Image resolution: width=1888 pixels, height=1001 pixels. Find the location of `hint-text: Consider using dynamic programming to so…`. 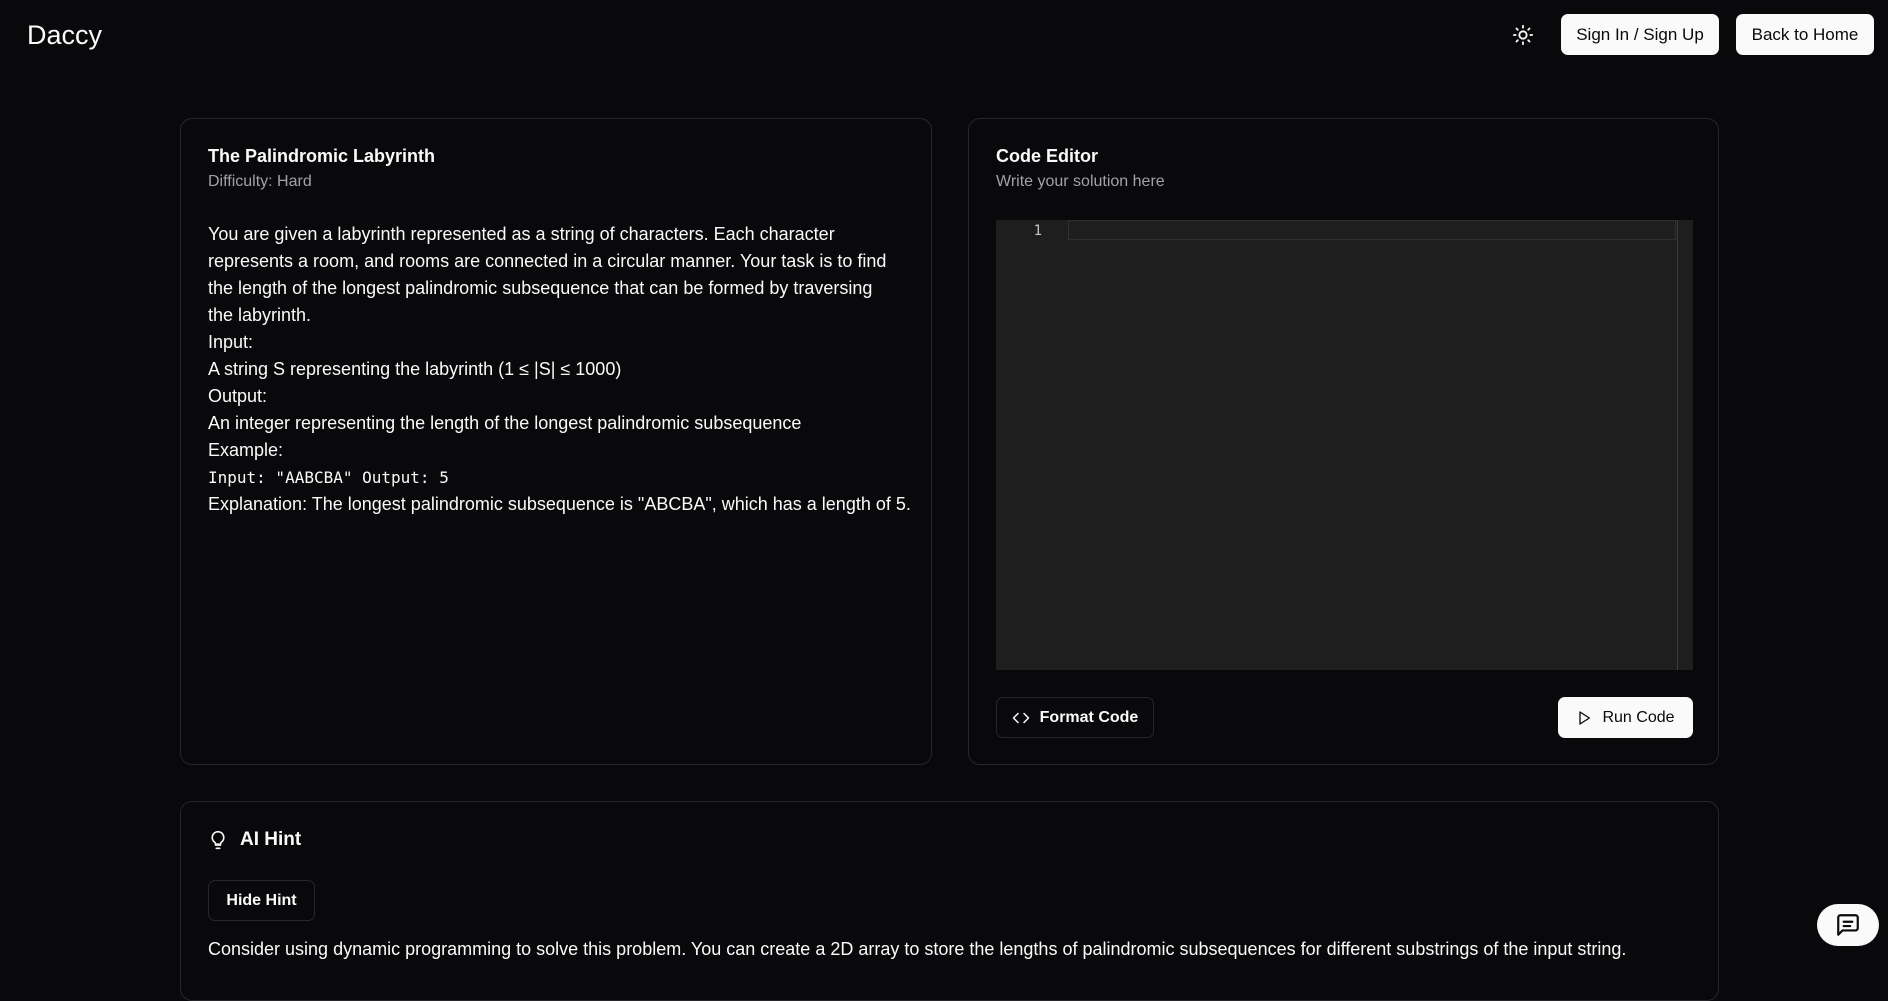

hint-text: Consider using dynamic programming to so… is located at coordinates (917, 949).